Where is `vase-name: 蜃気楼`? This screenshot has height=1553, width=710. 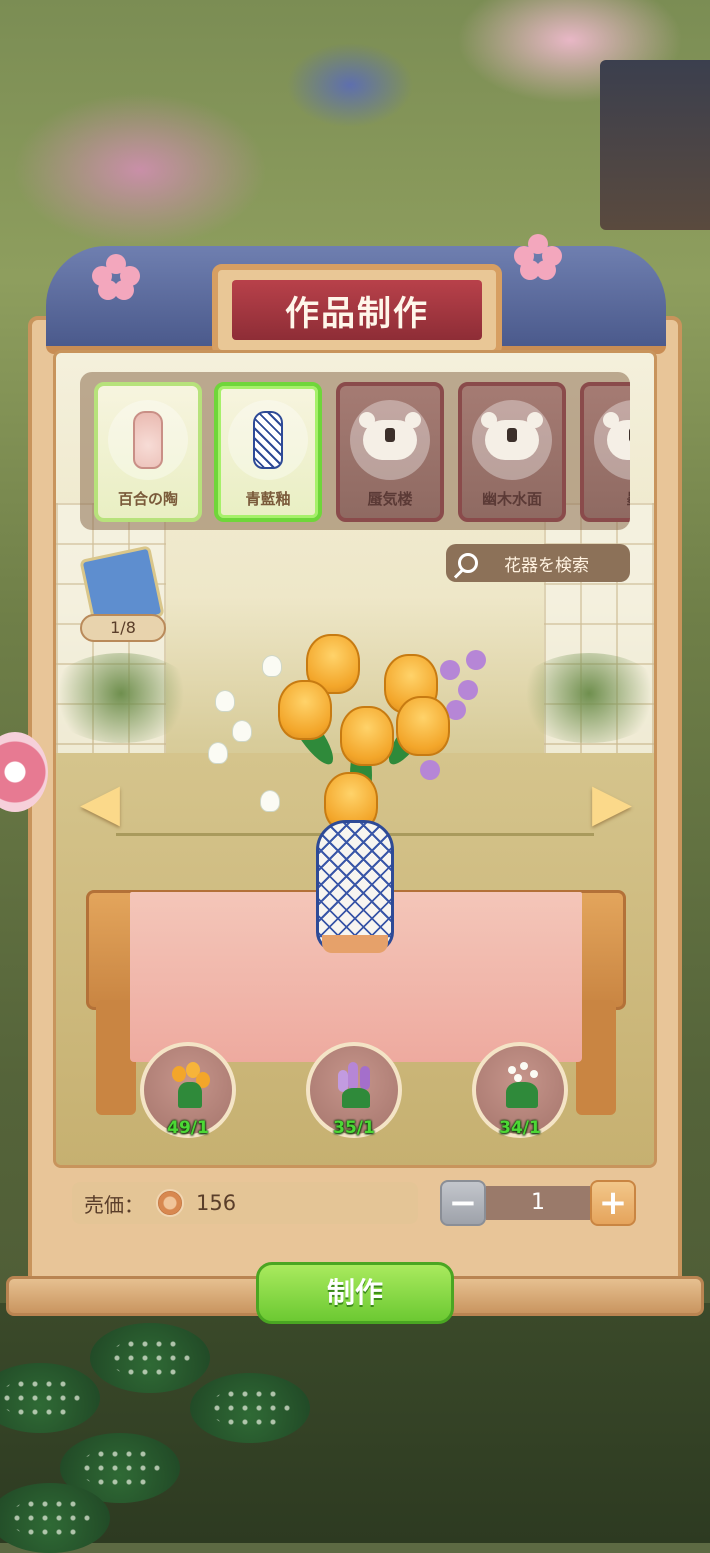 vase-name: 蜃気楼 is located at coordinates (390, 499).